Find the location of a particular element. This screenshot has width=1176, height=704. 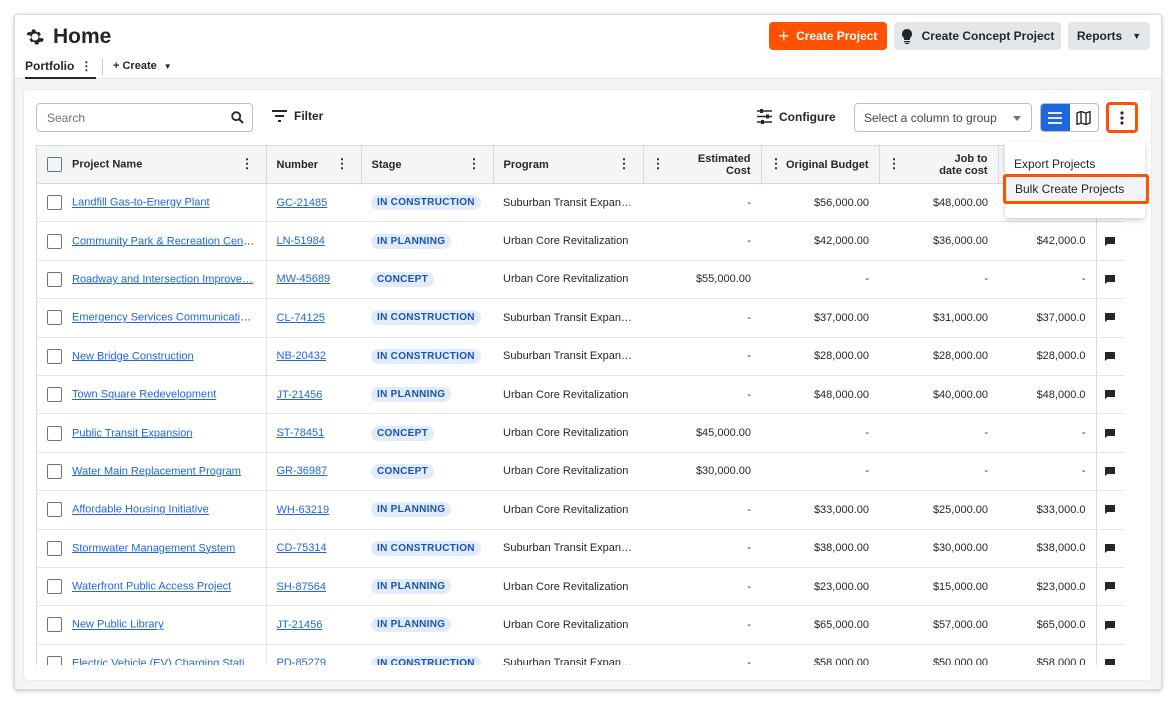

project-name-link: Water Main Replacement Program is located at coordinates (156, 471).